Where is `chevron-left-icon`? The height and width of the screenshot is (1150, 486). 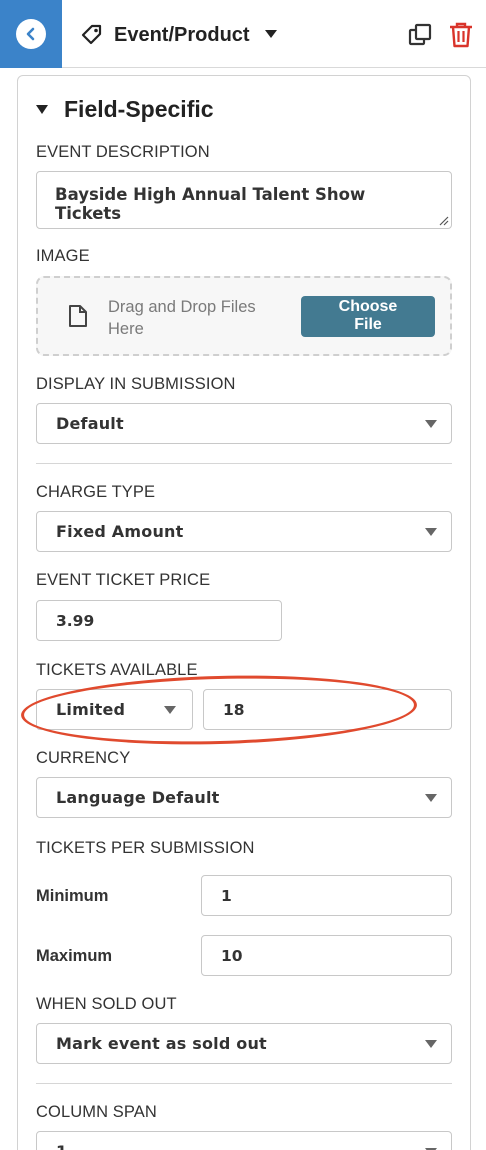 chevron-left-icon is located at coordinates (31, 34).